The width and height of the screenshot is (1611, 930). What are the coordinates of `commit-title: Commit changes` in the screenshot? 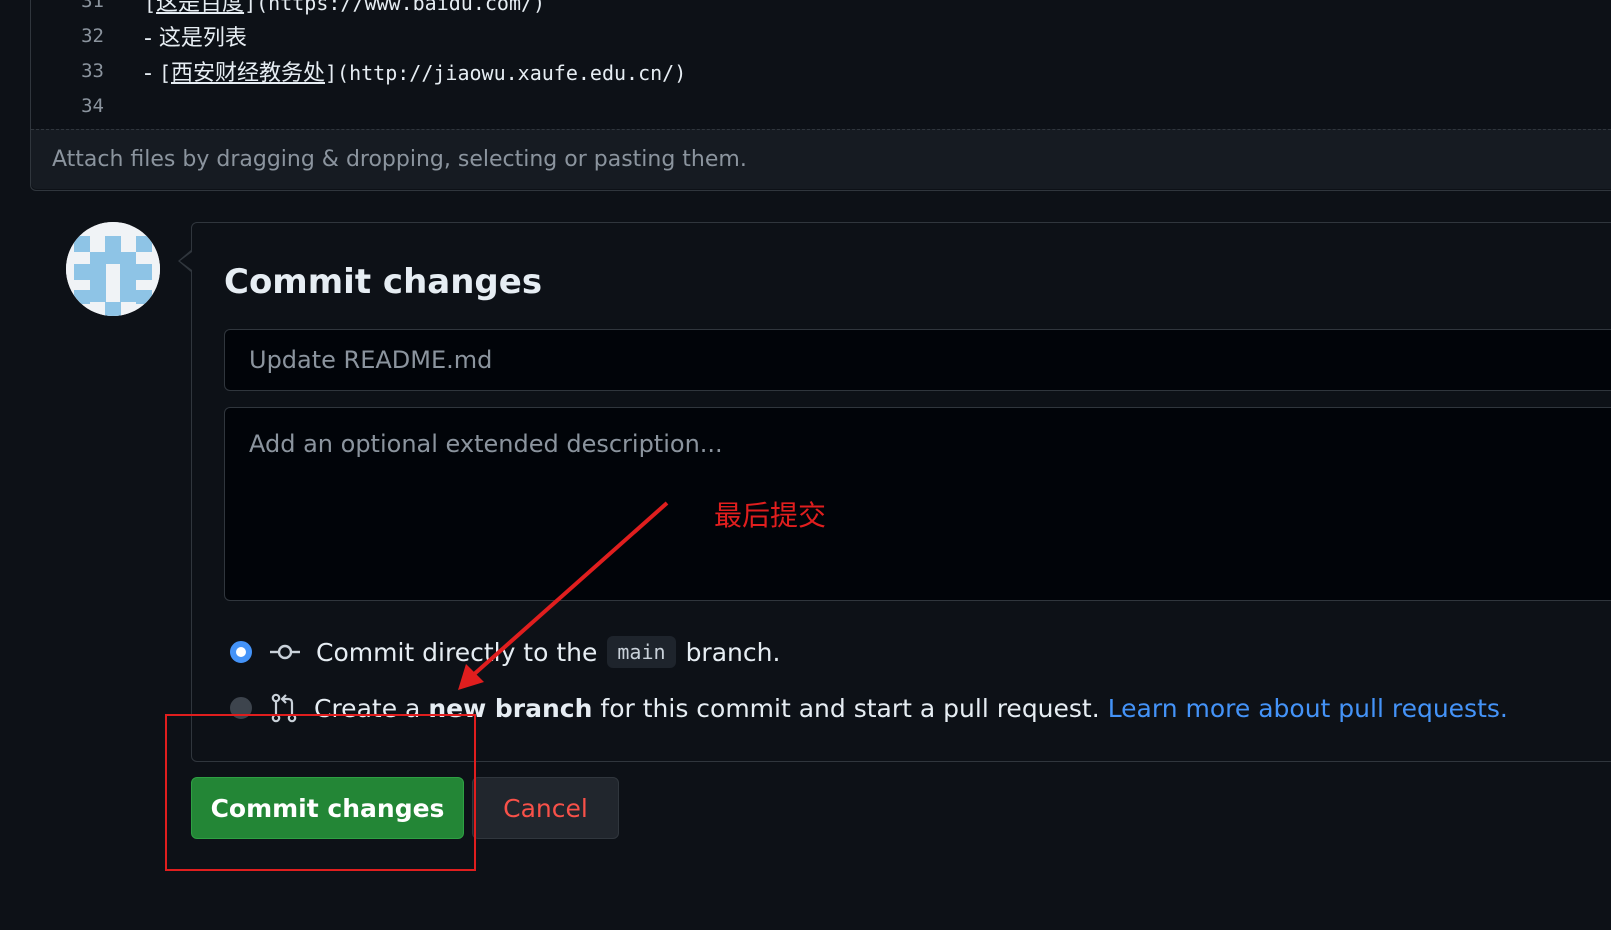 It's located at (383, 282).